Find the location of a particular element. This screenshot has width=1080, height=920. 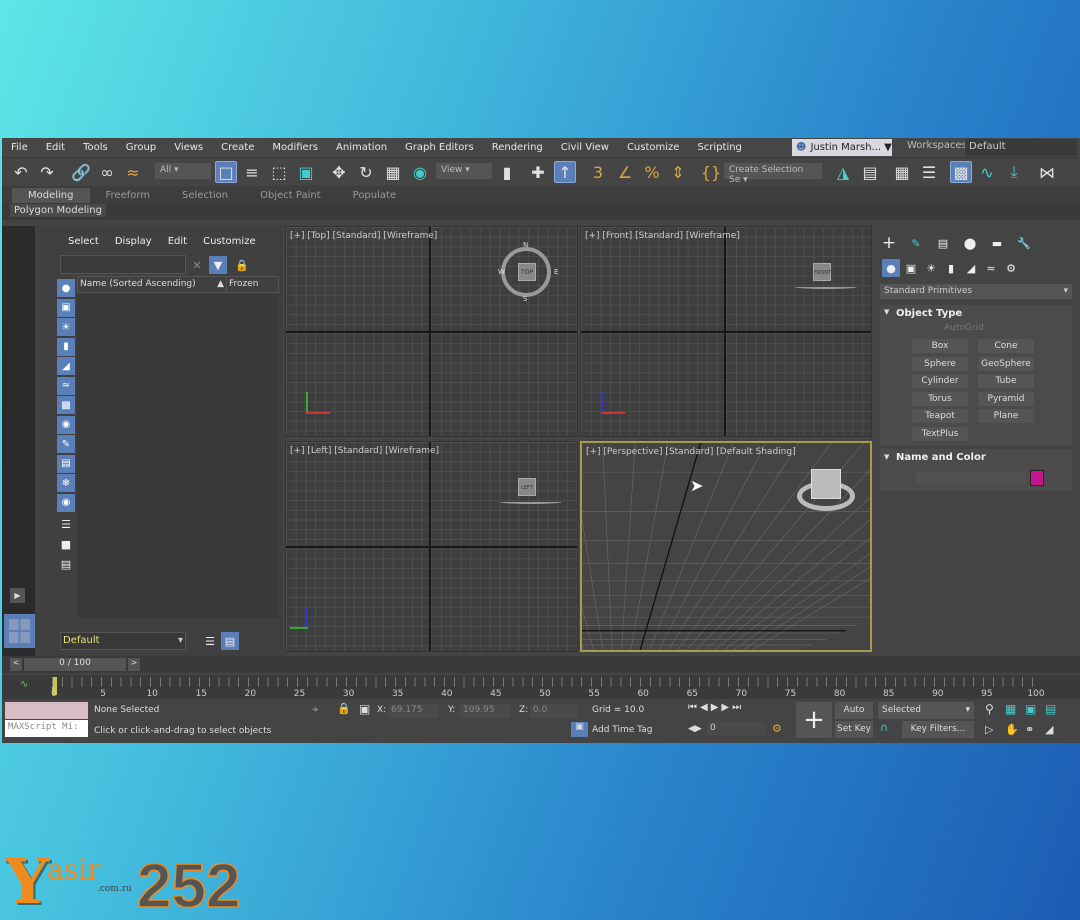

auto-key-button: Auto Key is located at coordinates (854, 717).